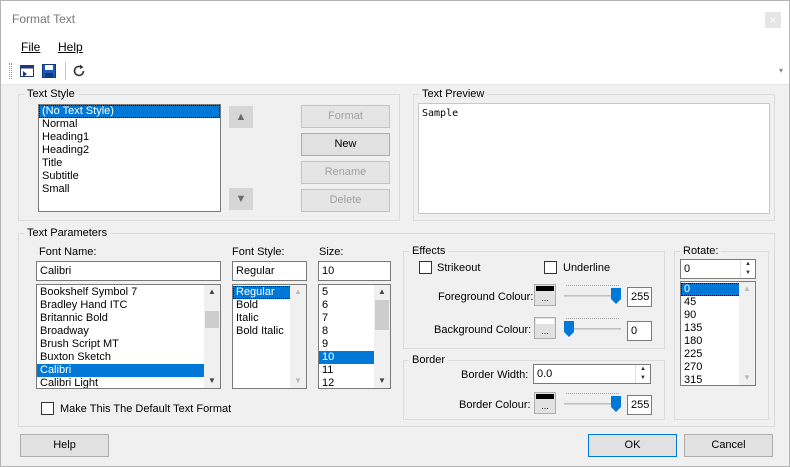 The width and height of the screenshot is (790, 467). I want to click on text-preview-box: Sample, so click(594, 158).